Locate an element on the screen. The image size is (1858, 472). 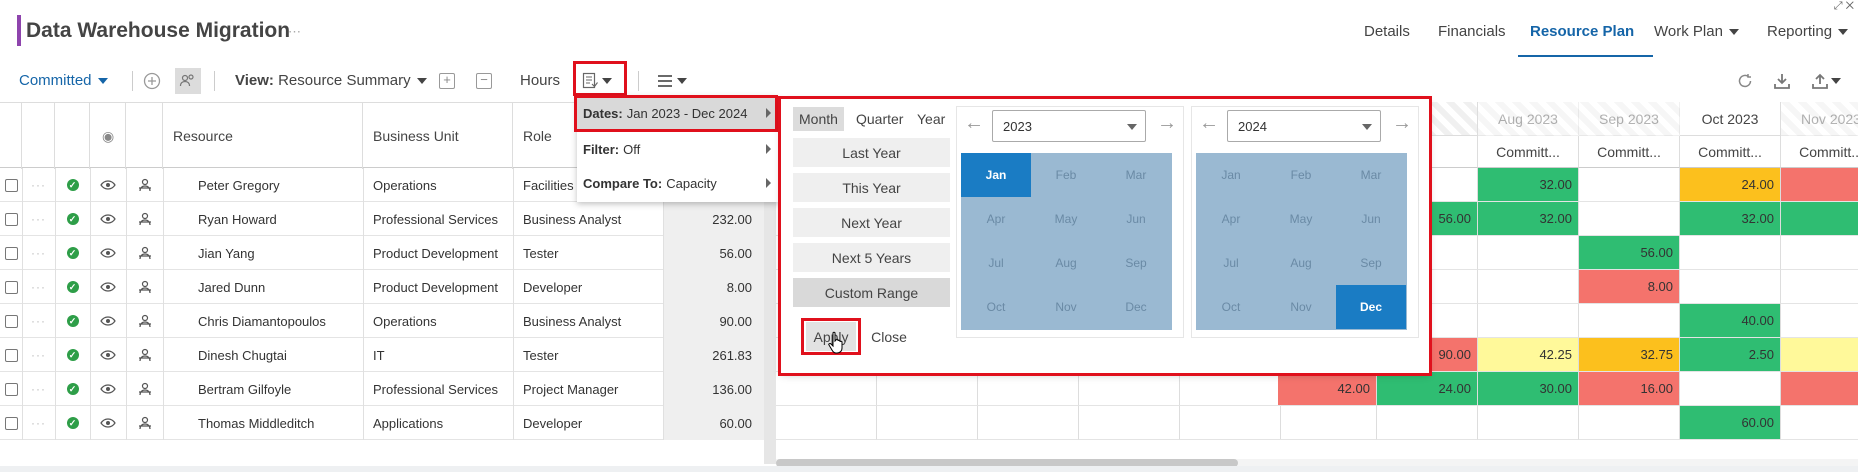
segment-month: Month is located at coordinates (818, 119).